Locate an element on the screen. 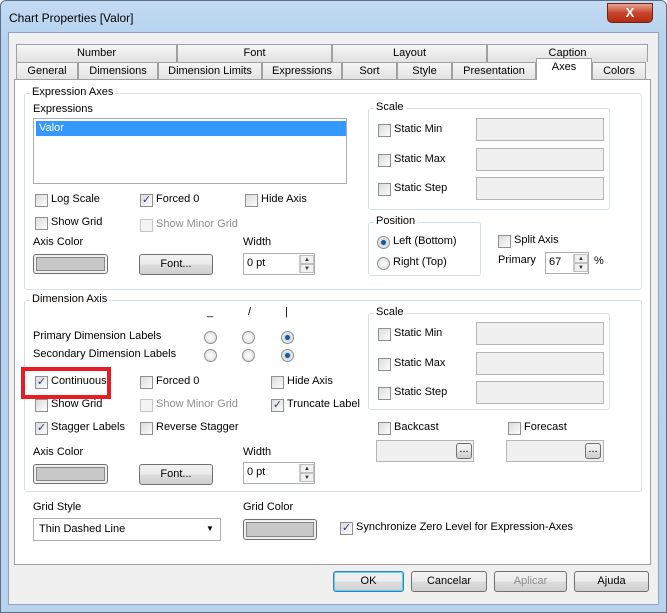  dim-hide-axis-checkbox is located at coordinates (277, 382).